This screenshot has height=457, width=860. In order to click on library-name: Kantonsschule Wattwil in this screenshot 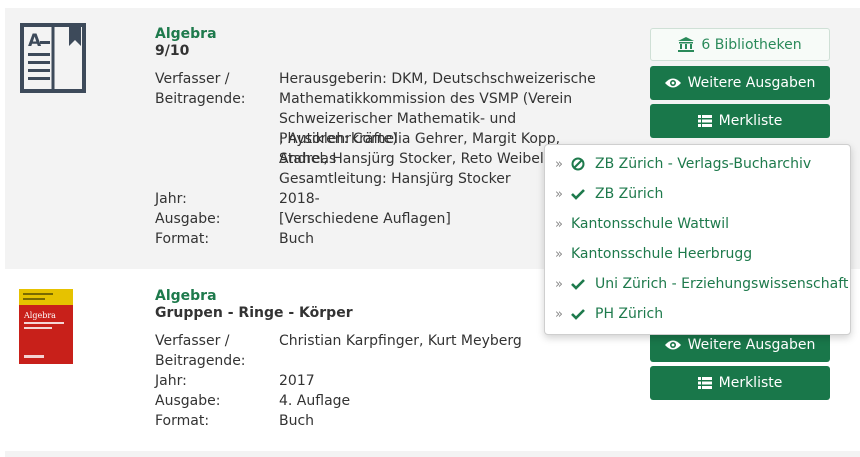, I will do `click(650, 224)`.